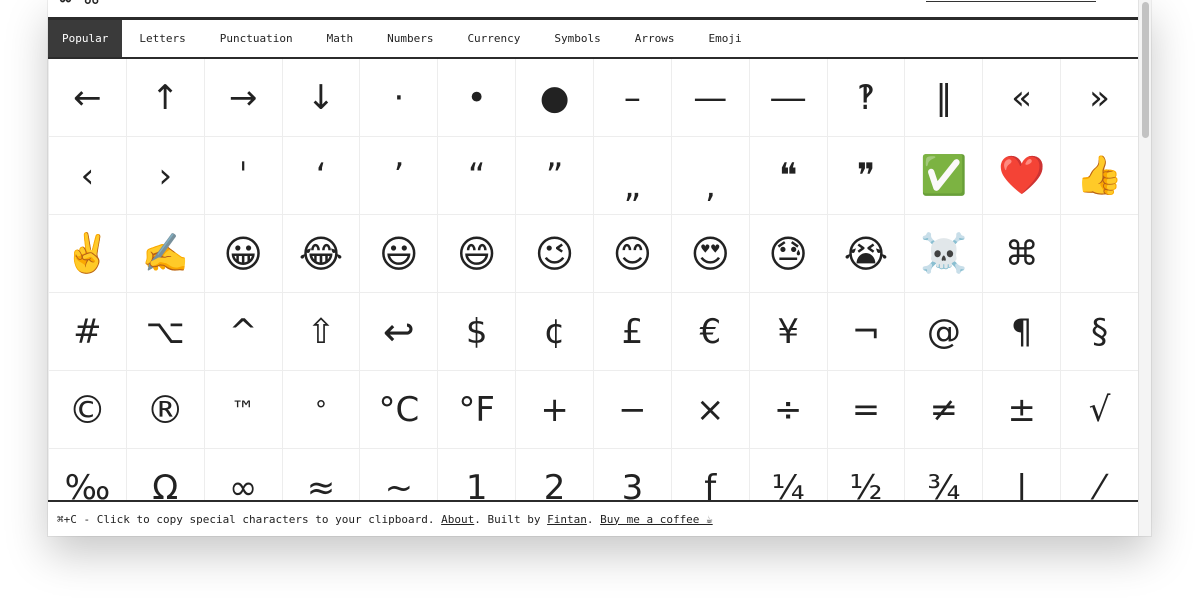  What do you see at coordinates (322, 474) in the screenshot?
I see `character-cell: ≈` at bounding box center [322, 474].